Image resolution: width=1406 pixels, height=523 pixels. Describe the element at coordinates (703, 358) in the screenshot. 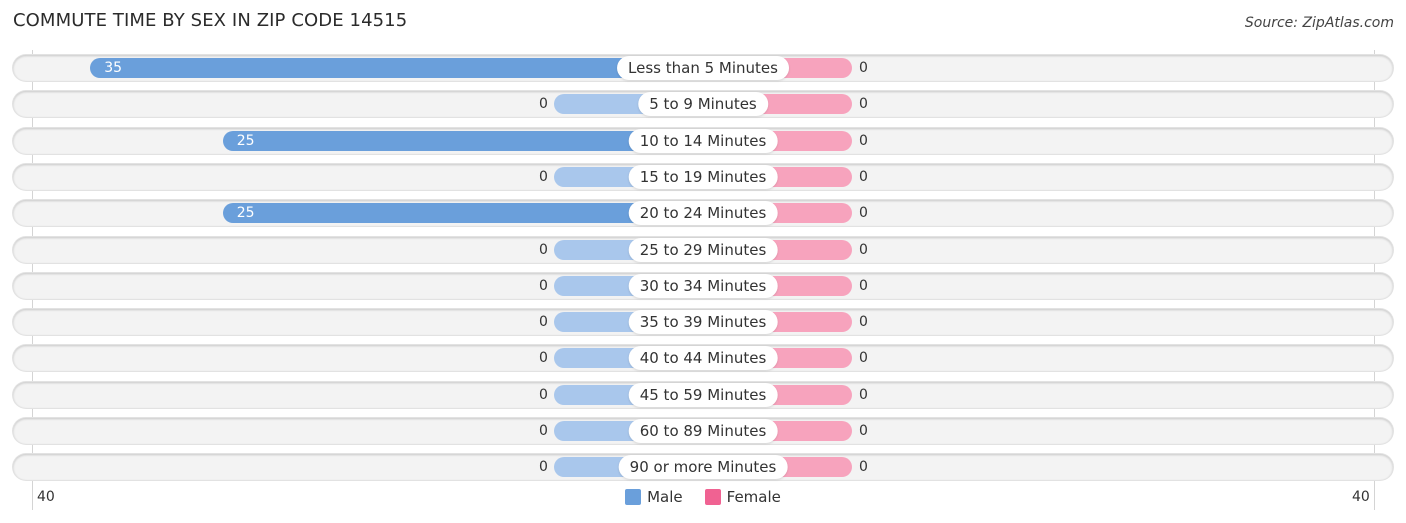

I see `category-label: 40 to 44 Minutes` at that location.